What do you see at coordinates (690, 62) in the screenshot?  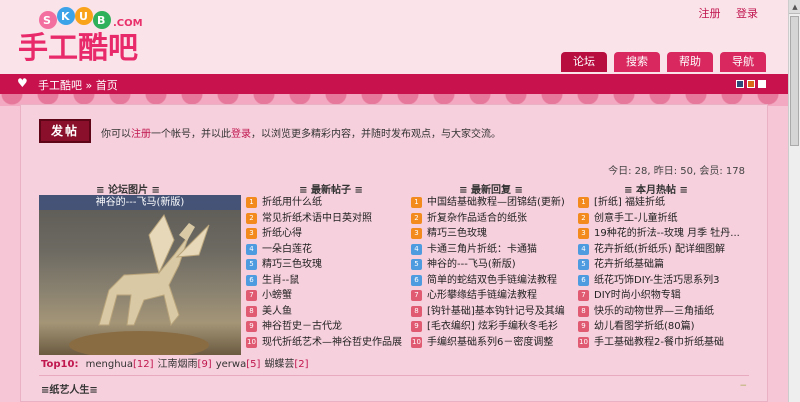 I see `tab-help: 帮助` at bounding box center [690, 62].